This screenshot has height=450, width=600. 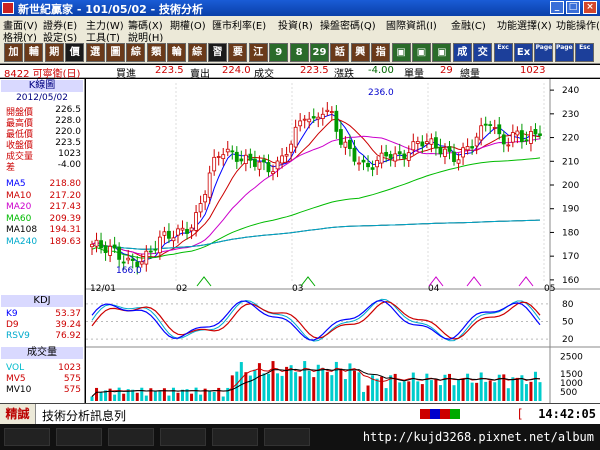 What do you see at coordinates (16, 184) in the screenshot?
I see `panel-row-label: MA5` at bounding box center [16, 184].